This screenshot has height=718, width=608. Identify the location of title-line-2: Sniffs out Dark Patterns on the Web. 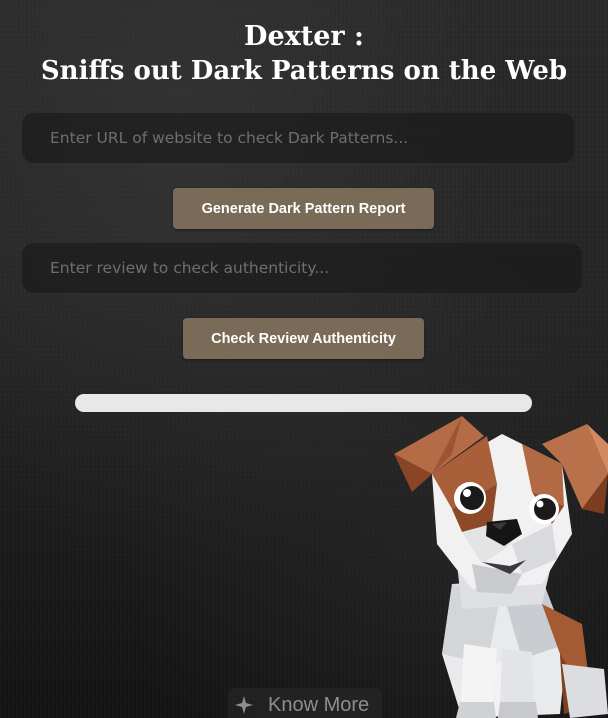
(304, 71).